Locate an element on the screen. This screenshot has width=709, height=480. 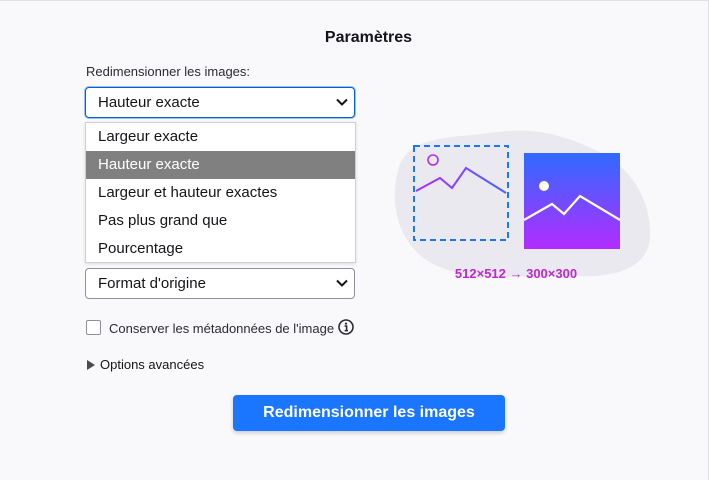
advanced-options-toggle: Options avancées is located at coordinates (145, 364).